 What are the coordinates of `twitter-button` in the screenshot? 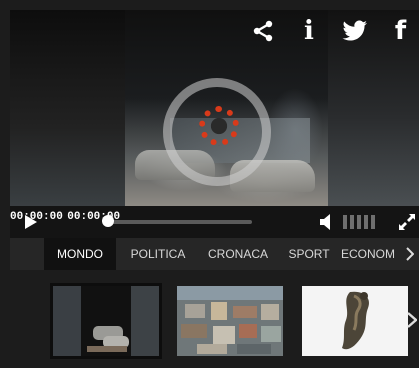 It's located at (355, 31).